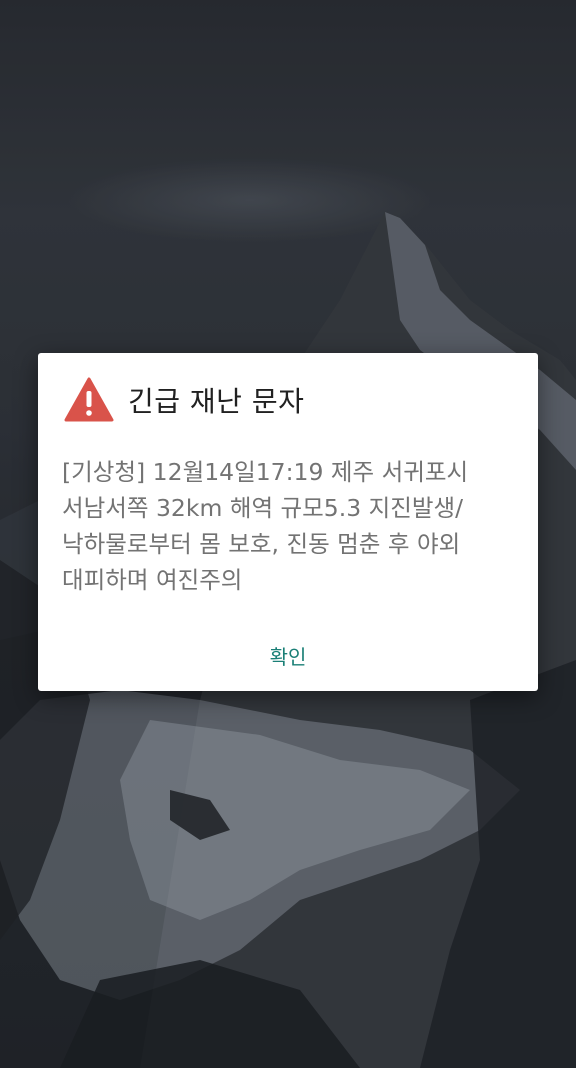 The image size is (576, 1068). I want to click on dialog-header: 긴급 재난 문자, so click(184, 400).